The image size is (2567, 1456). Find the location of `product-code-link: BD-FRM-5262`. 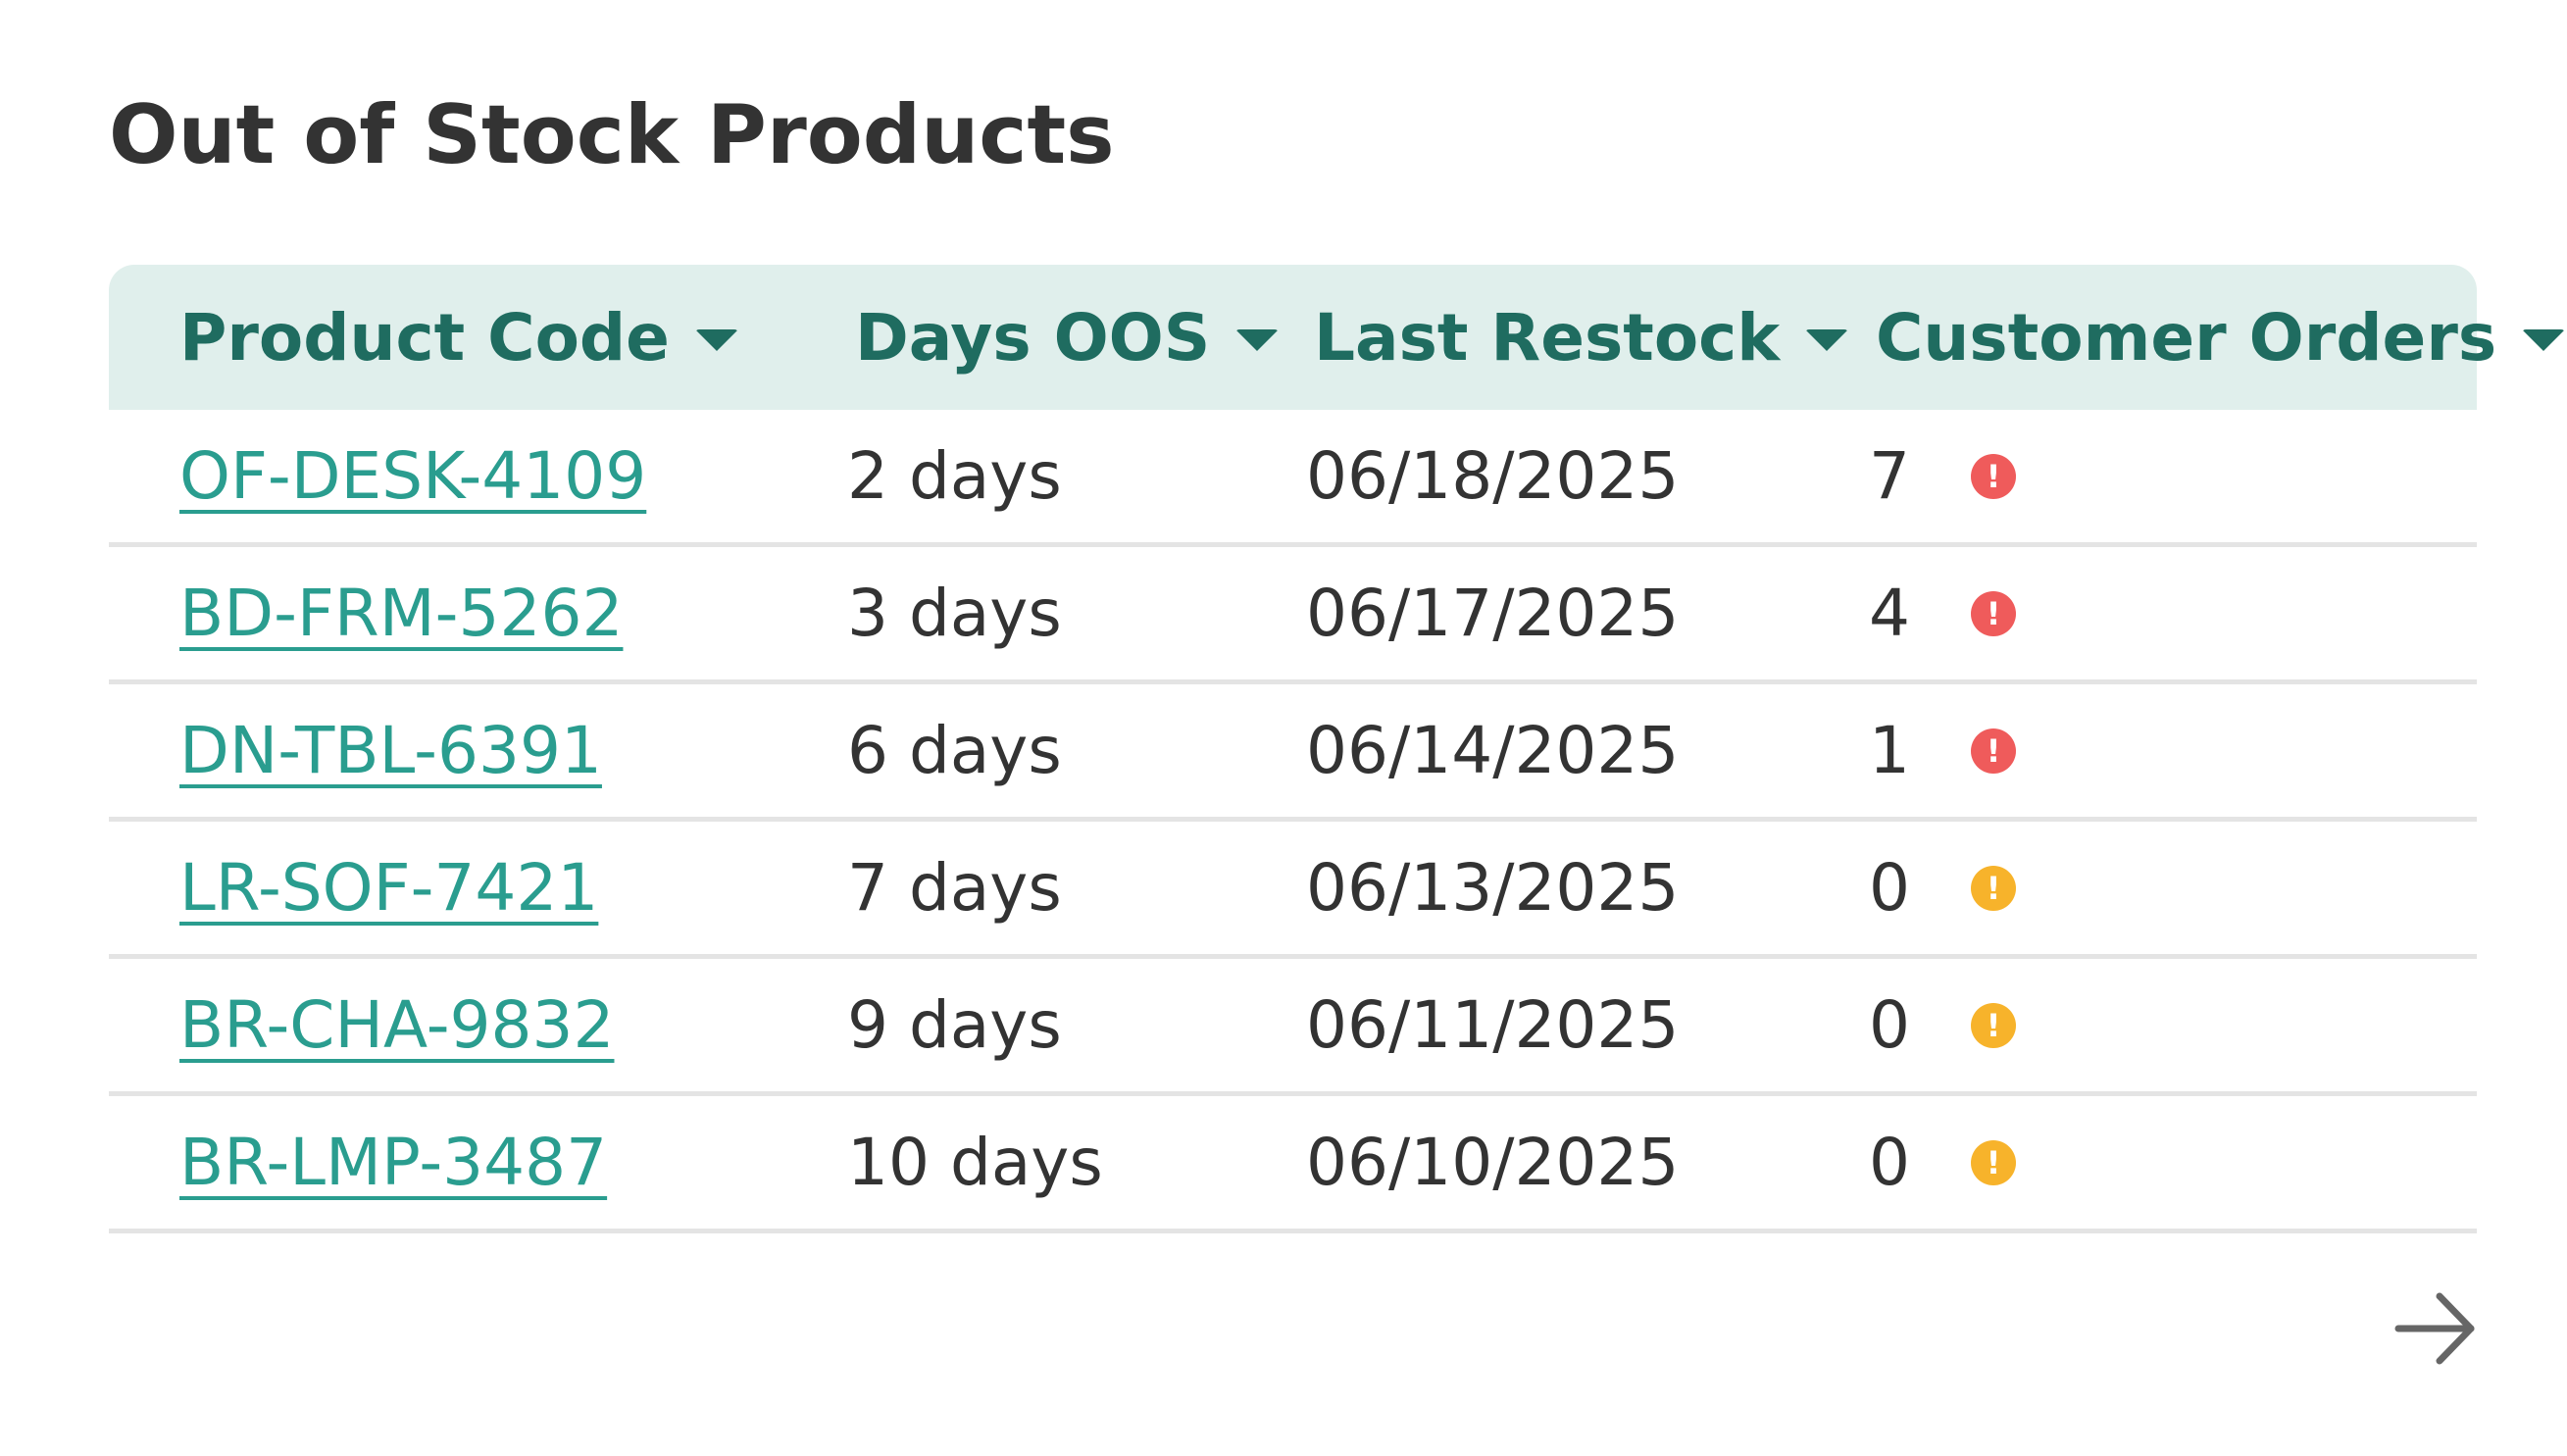

product-code-link: BD-FRM-5262 is located at coordinates (401, 613).